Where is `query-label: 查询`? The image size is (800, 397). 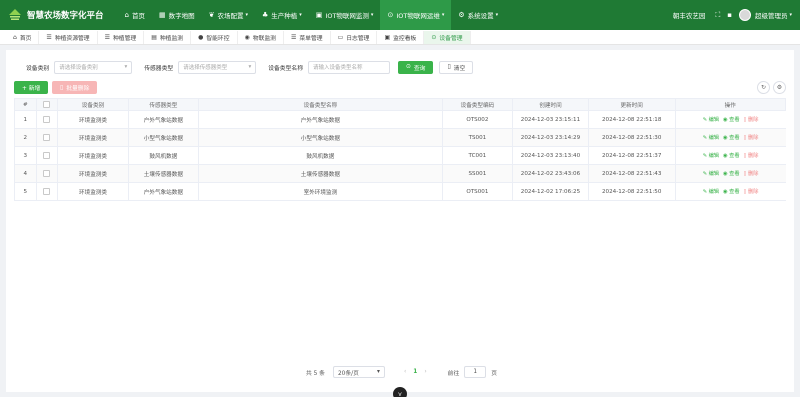
query-label: 查询 is located at coordinates (419, 68).